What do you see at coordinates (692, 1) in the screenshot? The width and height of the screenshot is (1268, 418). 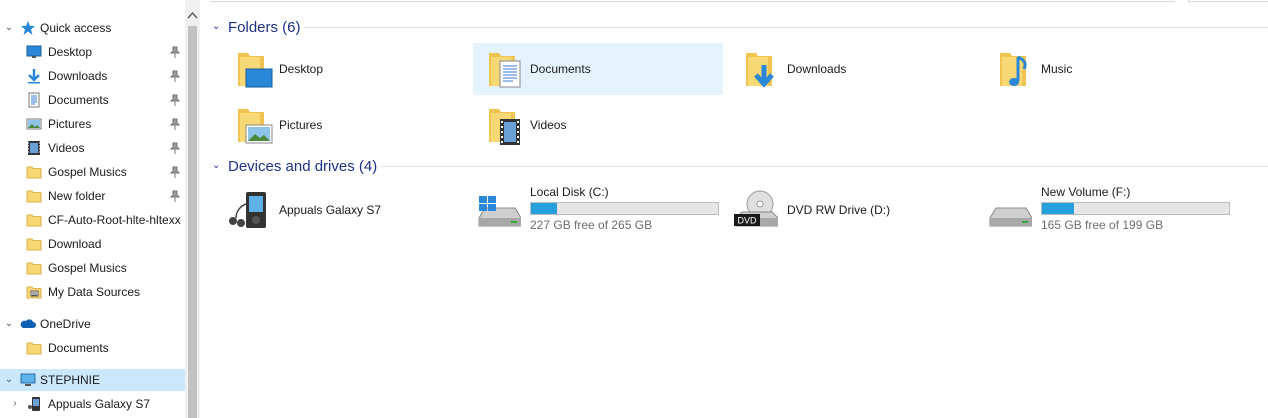 I see `address-bar-edge` at bounding box center [692, 1].